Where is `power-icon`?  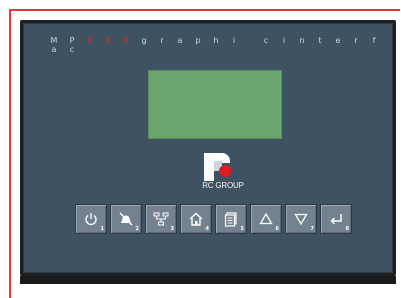 power-icon is located at coordinates (91, 219).